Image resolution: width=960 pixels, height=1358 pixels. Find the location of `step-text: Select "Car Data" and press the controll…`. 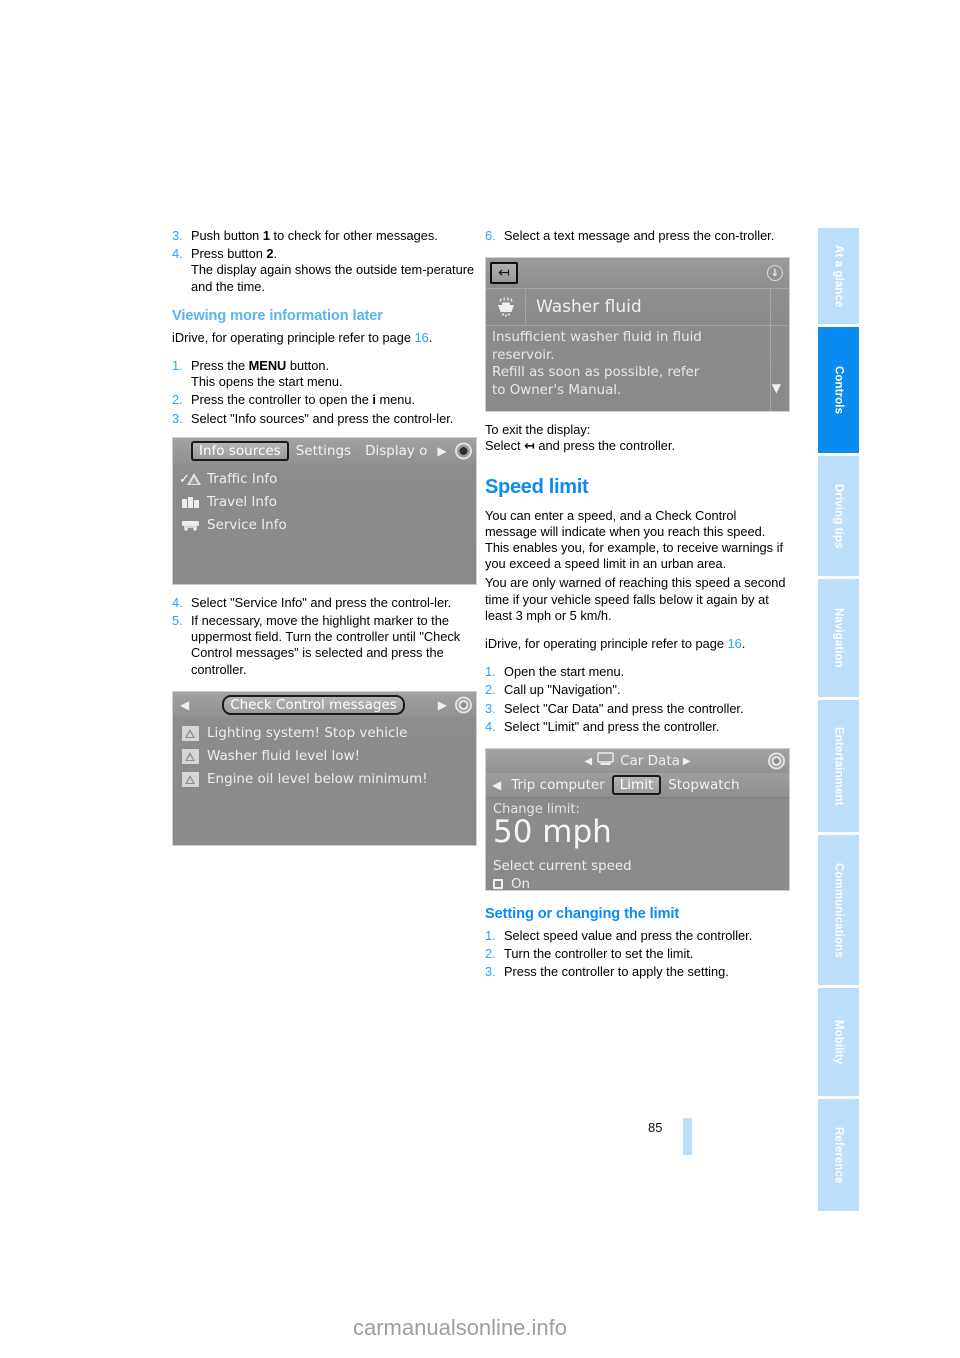

step-text: Select "Car Data" and press the controll… is located at coordinates (624, 708).